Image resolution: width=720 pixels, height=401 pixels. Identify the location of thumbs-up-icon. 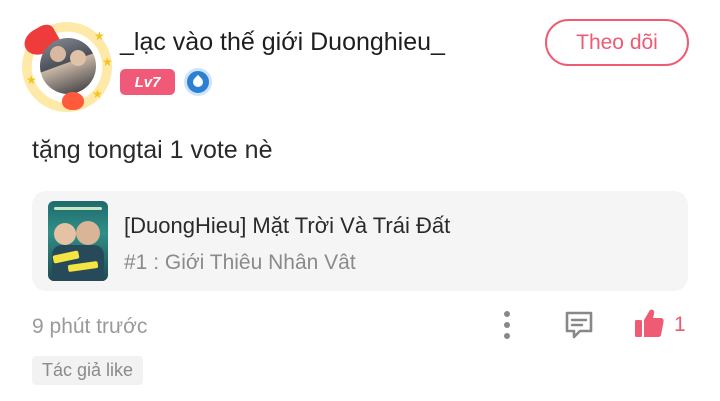
(649, 325).